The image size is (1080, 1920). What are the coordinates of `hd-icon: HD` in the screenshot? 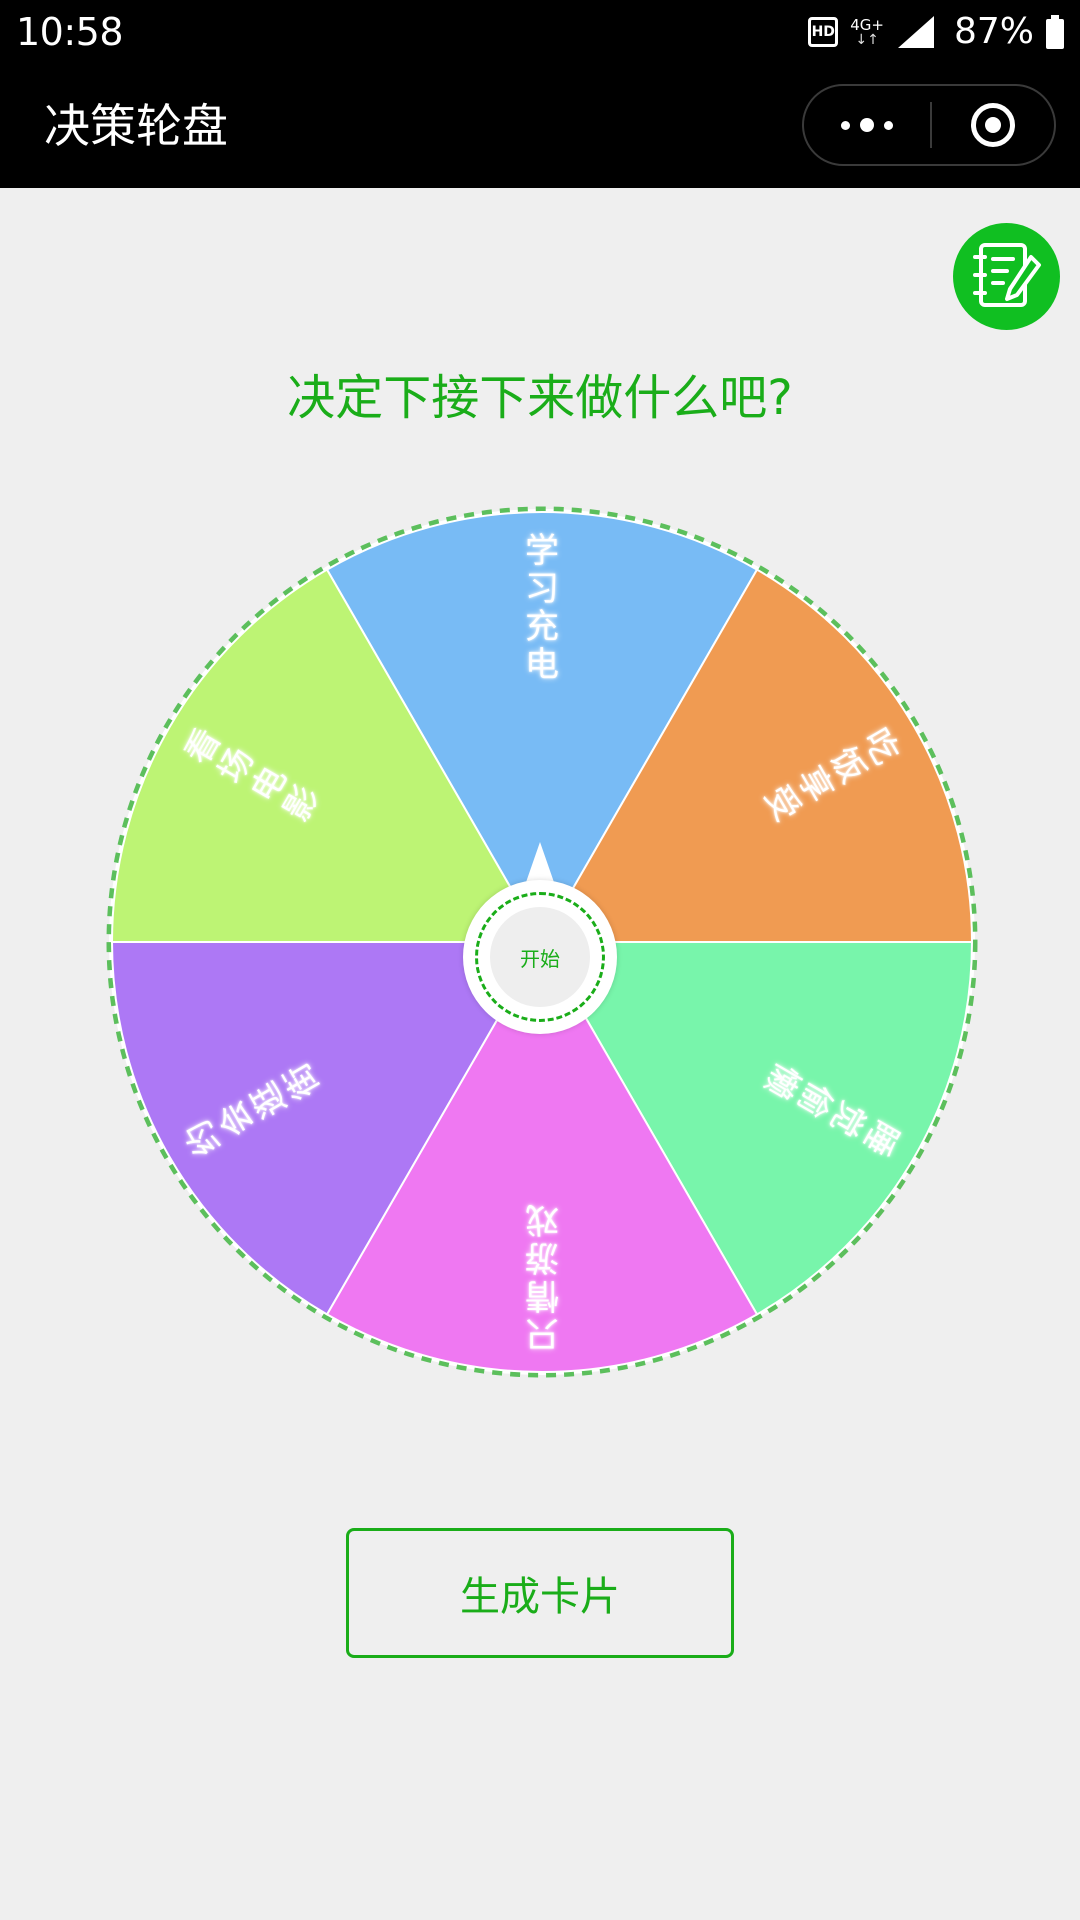 It's located at (823, 32).